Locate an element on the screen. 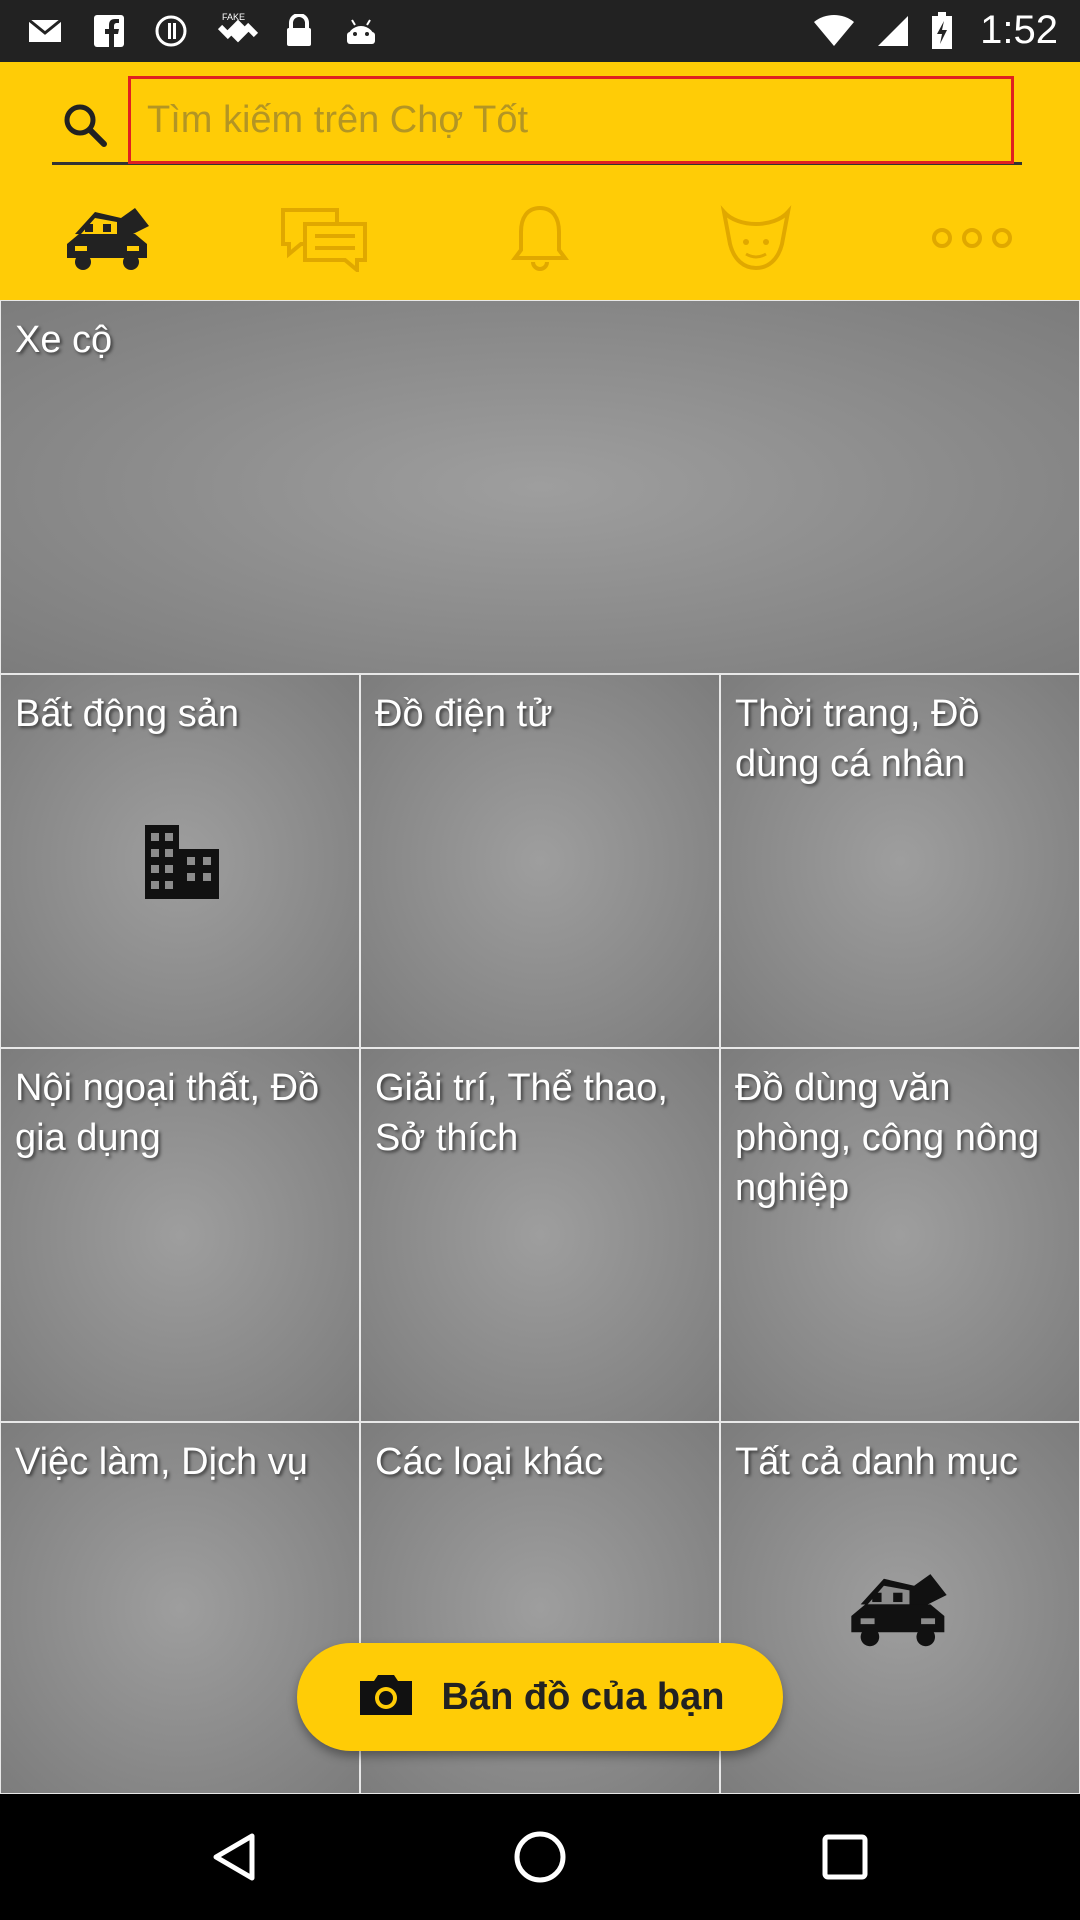 The height and width of the screenshot is (1920, 1080). more-dots-icon is located at coordinates (972, 240).